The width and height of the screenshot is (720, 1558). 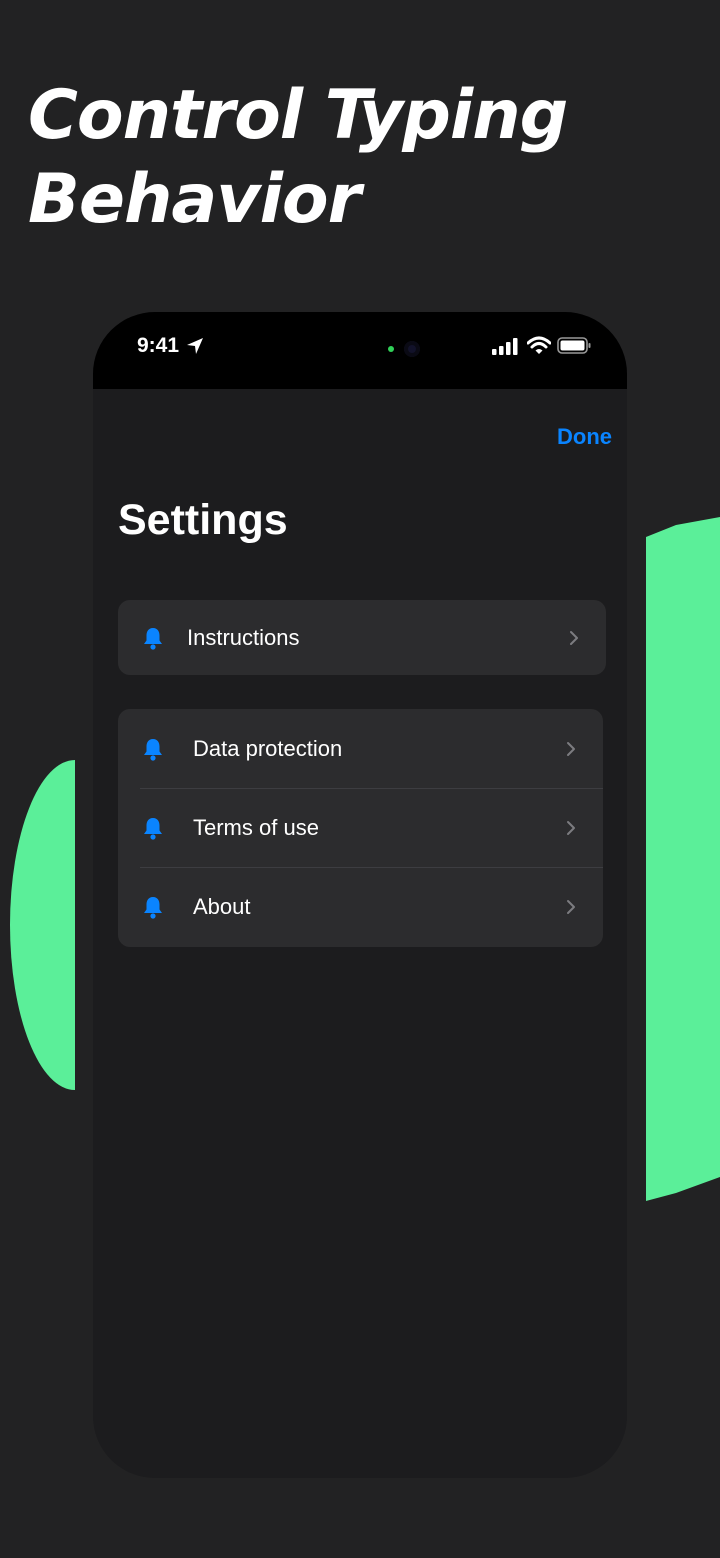 I want to click on settings-row-label: About, so click(x=222, y=906).